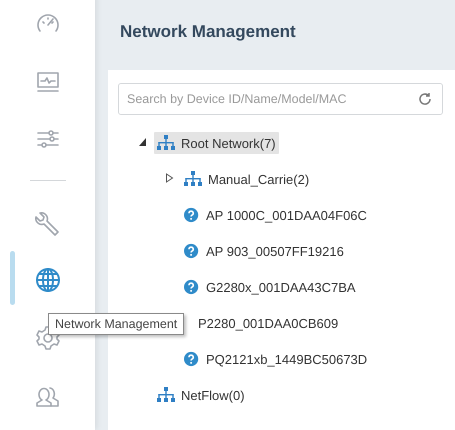 The height and width of the screenshot is (430, 455). I want to click on page-title: Network Management, so click(207, 32).